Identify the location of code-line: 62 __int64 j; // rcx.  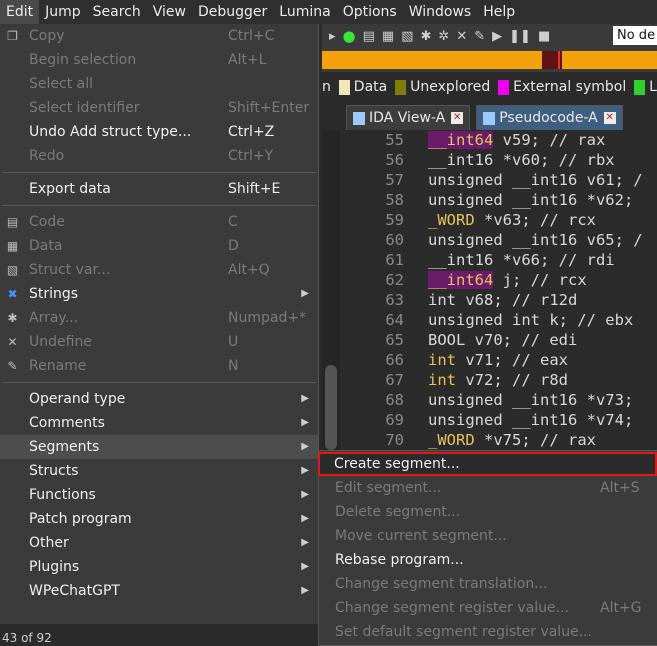
(498, 280).